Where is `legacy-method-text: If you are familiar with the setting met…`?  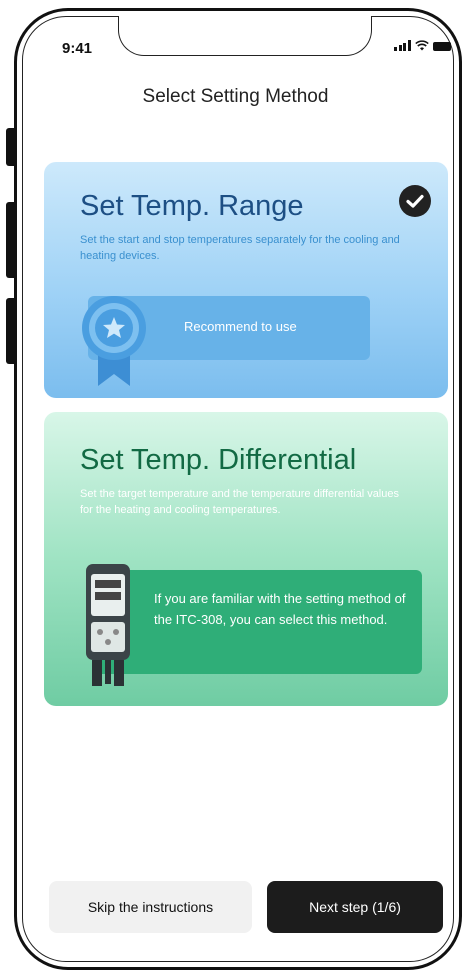 legacy-method-text: If you are familiar with the setting met… is located at coordinates (280, 609).